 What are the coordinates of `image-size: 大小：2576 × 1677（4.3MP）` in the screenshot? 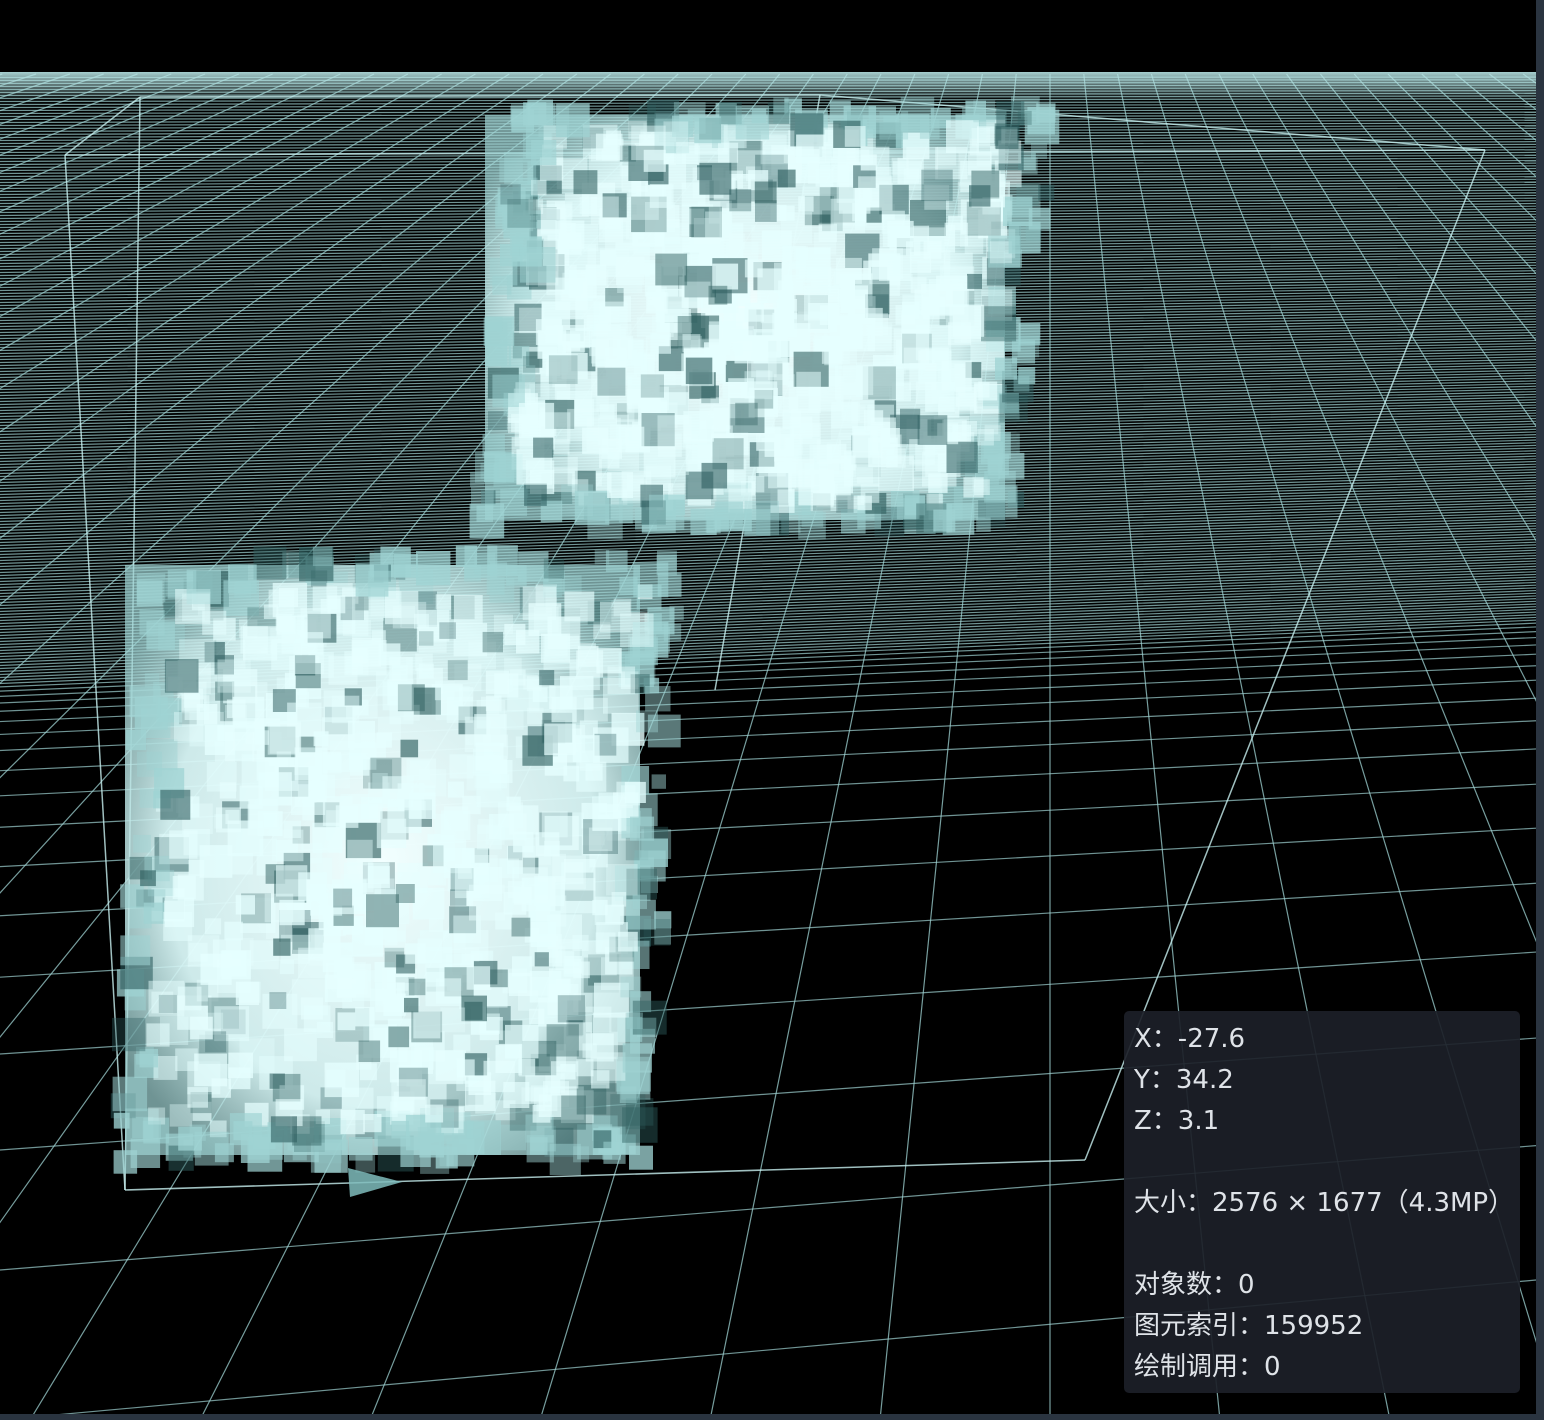 It's located at (1324, 1203).